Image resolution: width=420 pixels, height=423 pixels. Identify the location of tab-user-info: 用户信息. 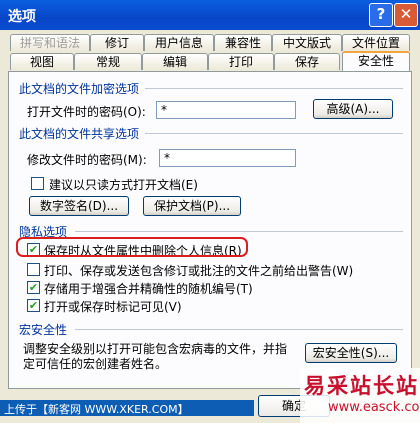
(179, 42).